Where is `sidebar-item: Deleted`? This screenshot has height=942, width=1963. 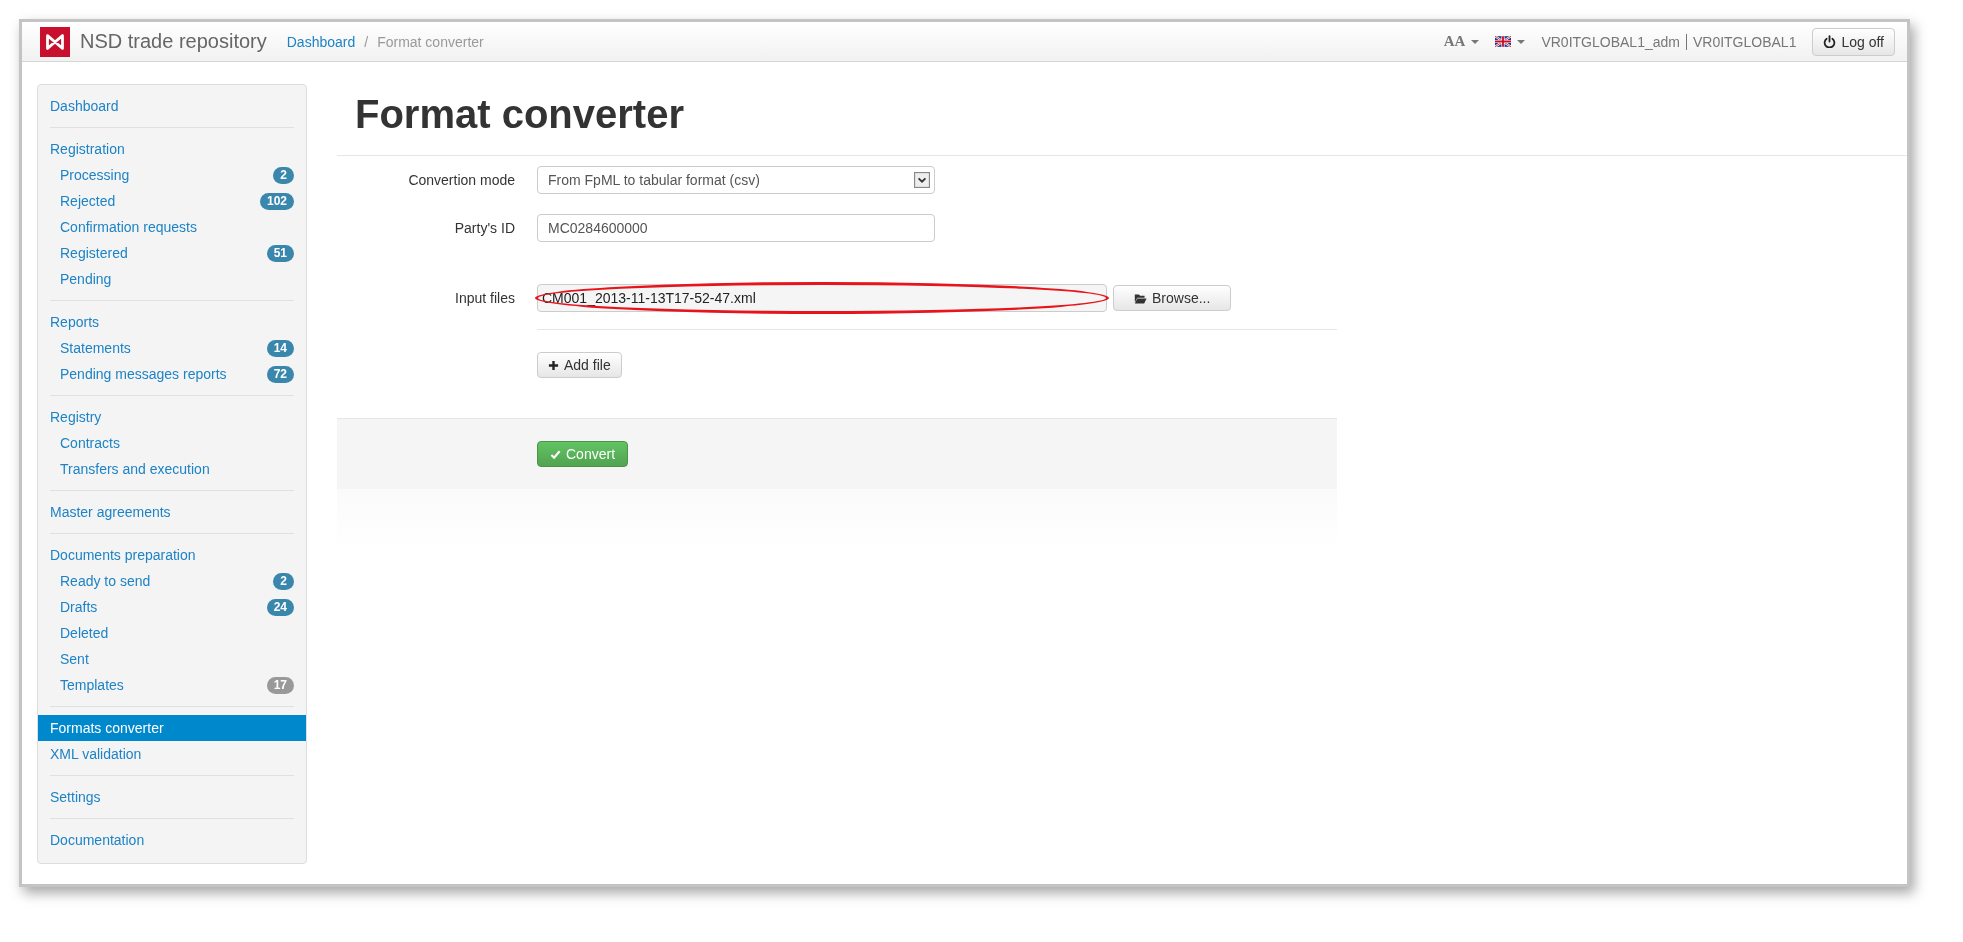
sidebar-item: Deleted is located at coordinates (84, 633).